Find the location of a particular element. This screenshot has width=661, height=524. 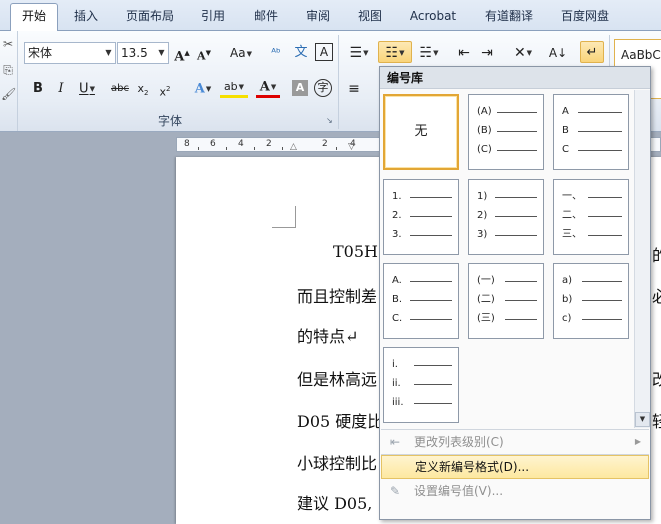

clear-format-icon: ᴬᵇ is located at coordinates (276, 53).